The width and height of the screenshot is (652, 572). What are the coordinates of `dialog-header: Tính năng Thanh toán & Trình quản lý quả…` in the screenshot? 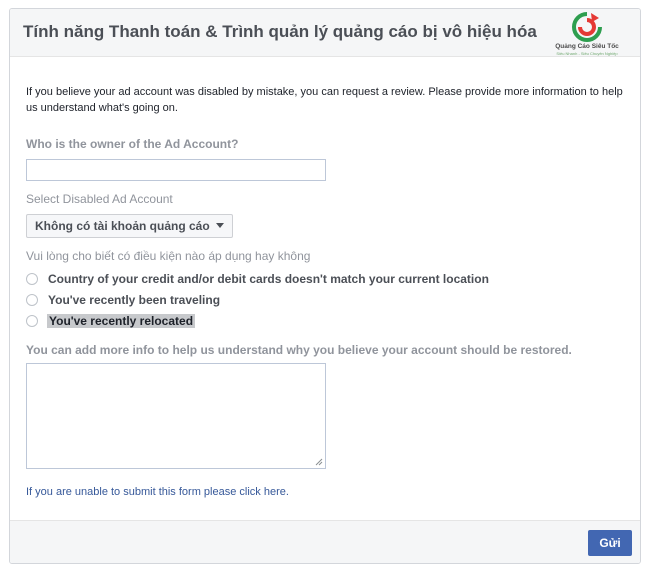 It's located at (325, 33).